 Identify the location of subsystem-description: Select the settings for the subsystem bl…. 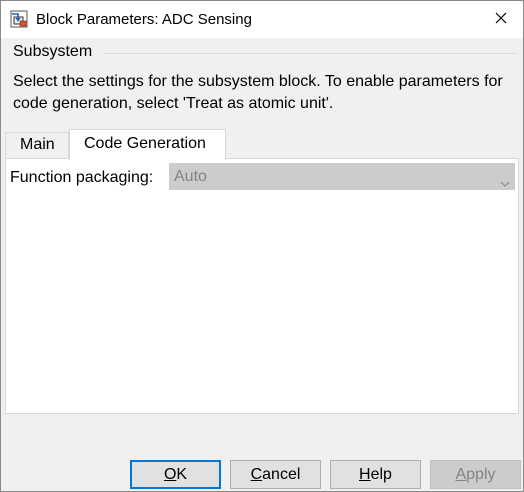
(258, 92).